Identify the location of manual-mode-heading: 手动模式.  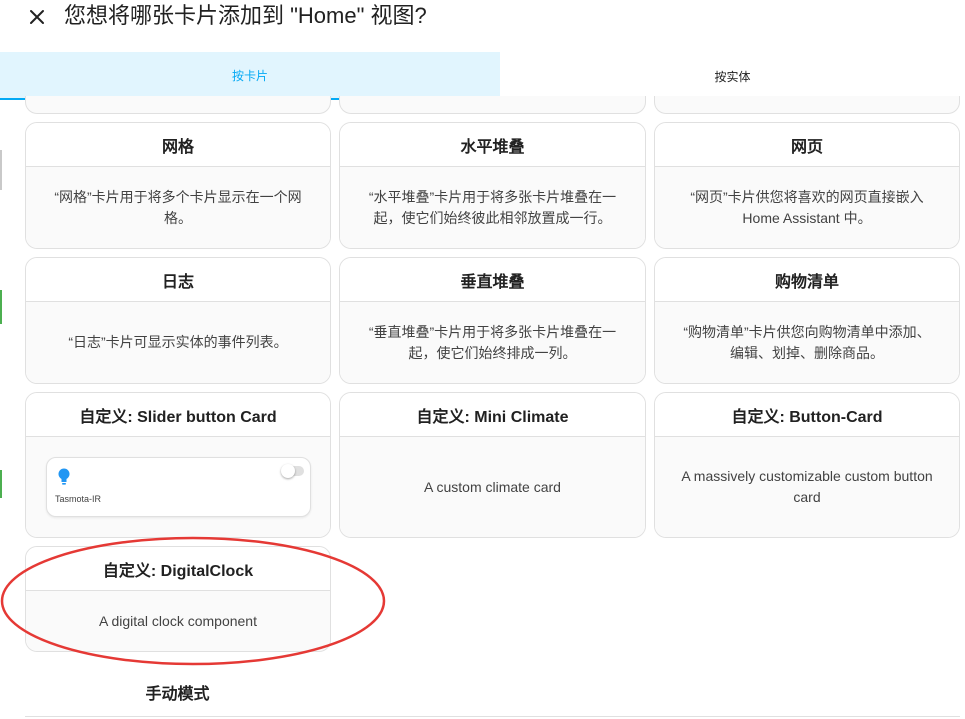
(177, 694).